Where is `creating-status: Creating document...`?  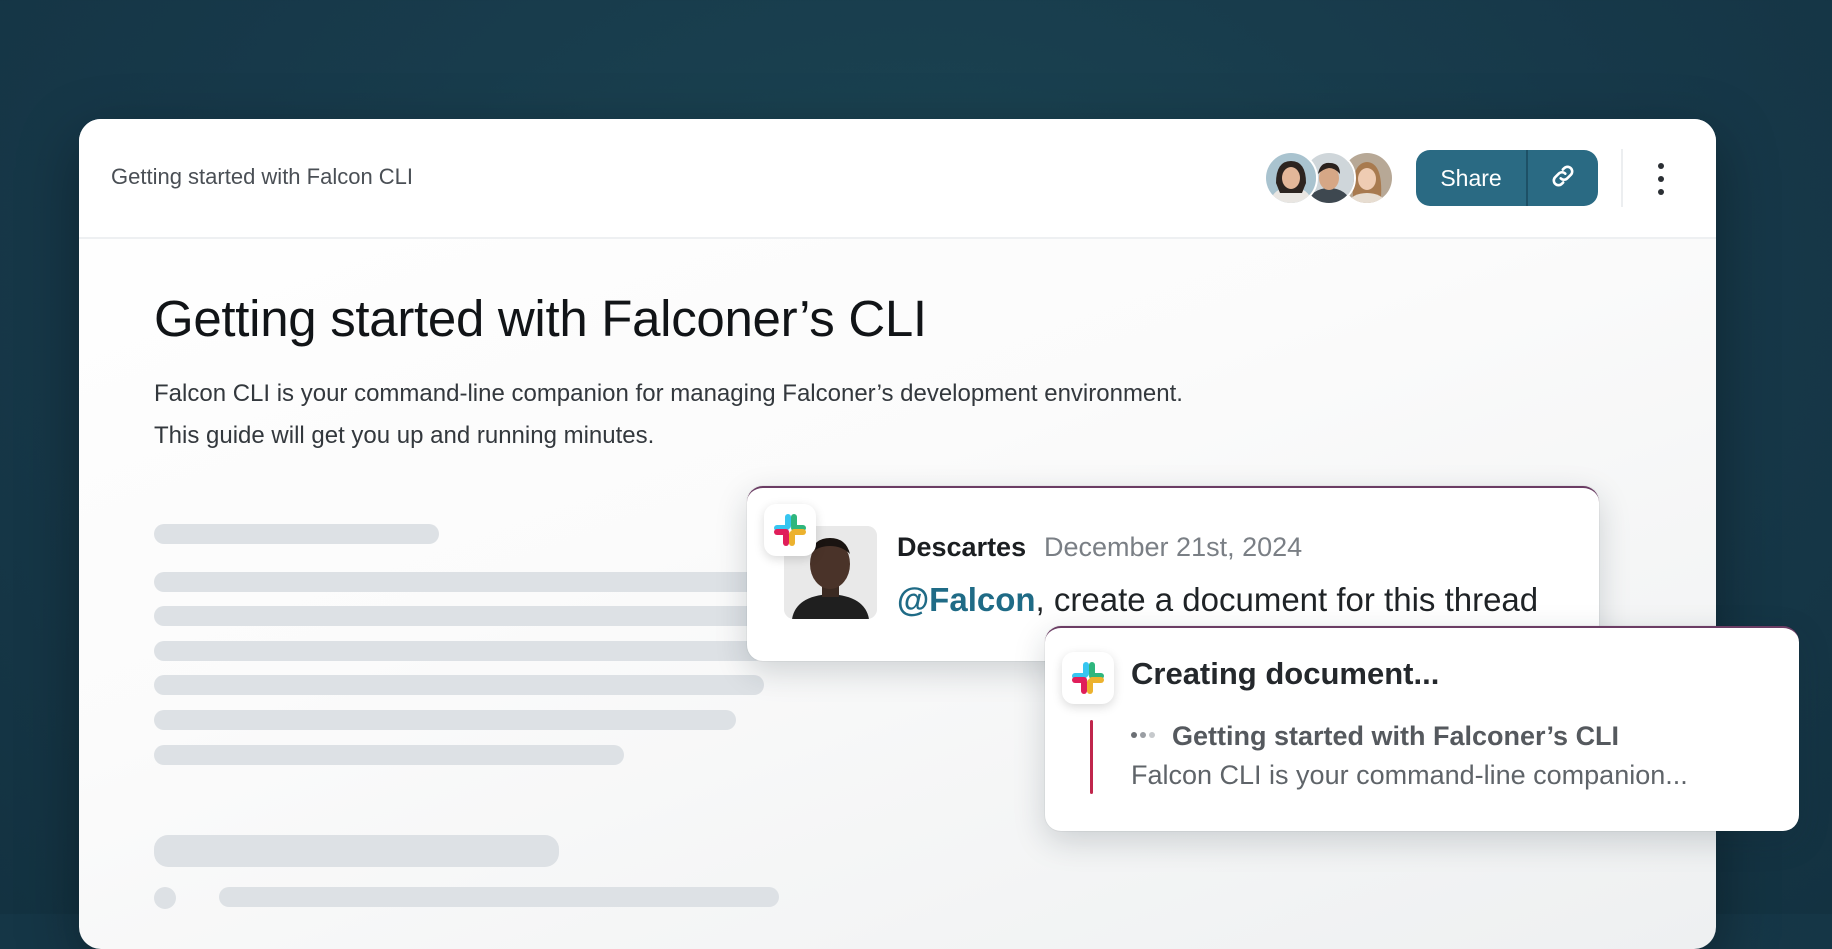 creating-status: Creating document... is located at coordinates (1285, 673).